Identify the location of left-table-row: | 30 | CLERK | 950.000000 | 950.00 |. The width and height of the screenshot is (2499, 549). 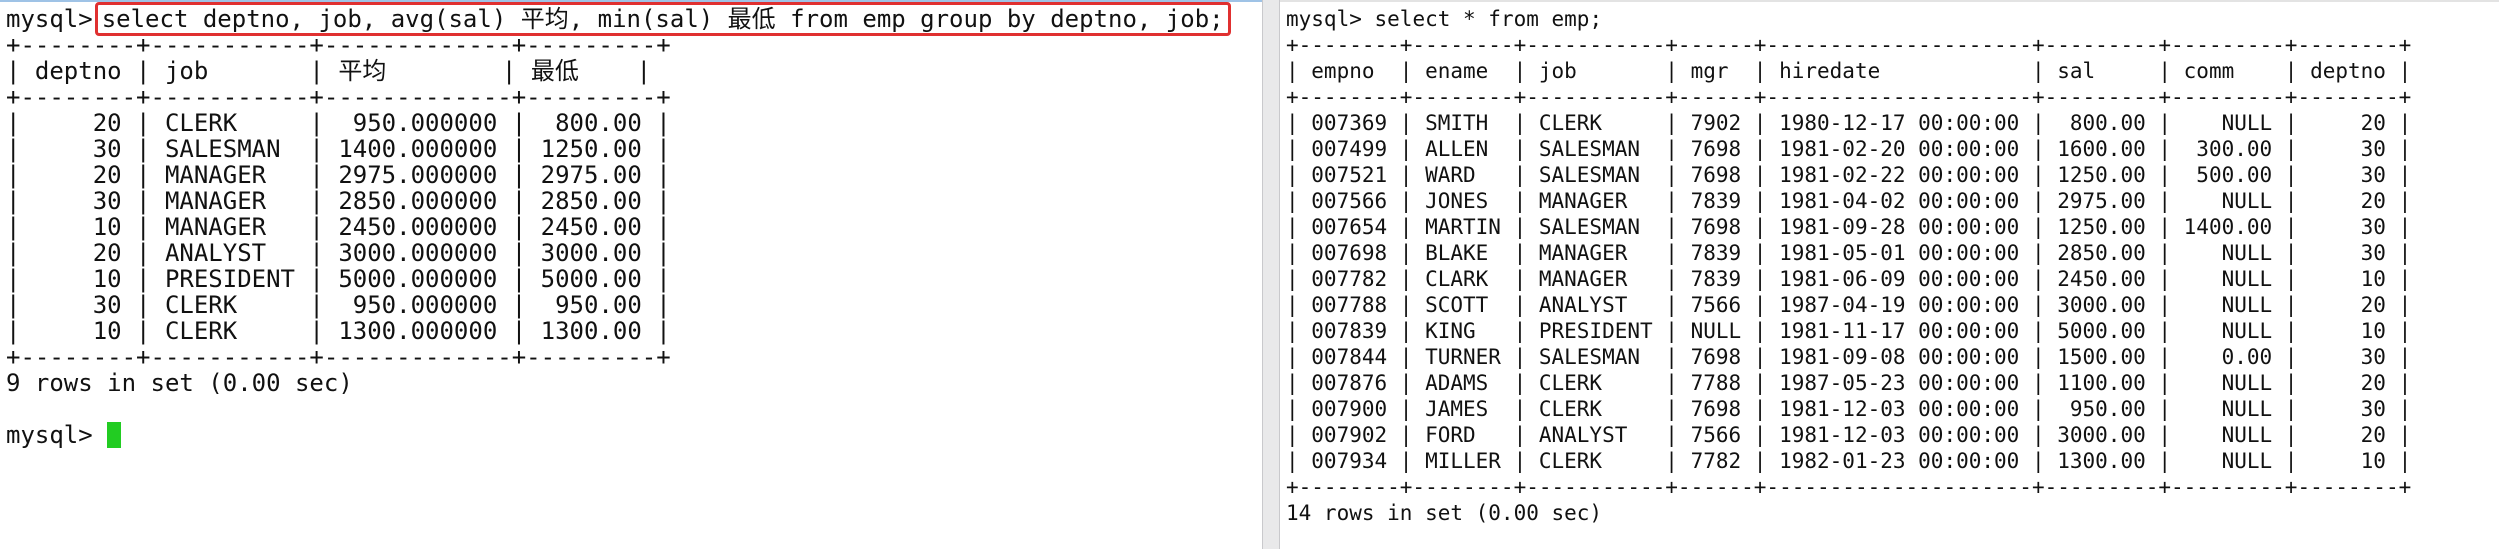
(338, 305).